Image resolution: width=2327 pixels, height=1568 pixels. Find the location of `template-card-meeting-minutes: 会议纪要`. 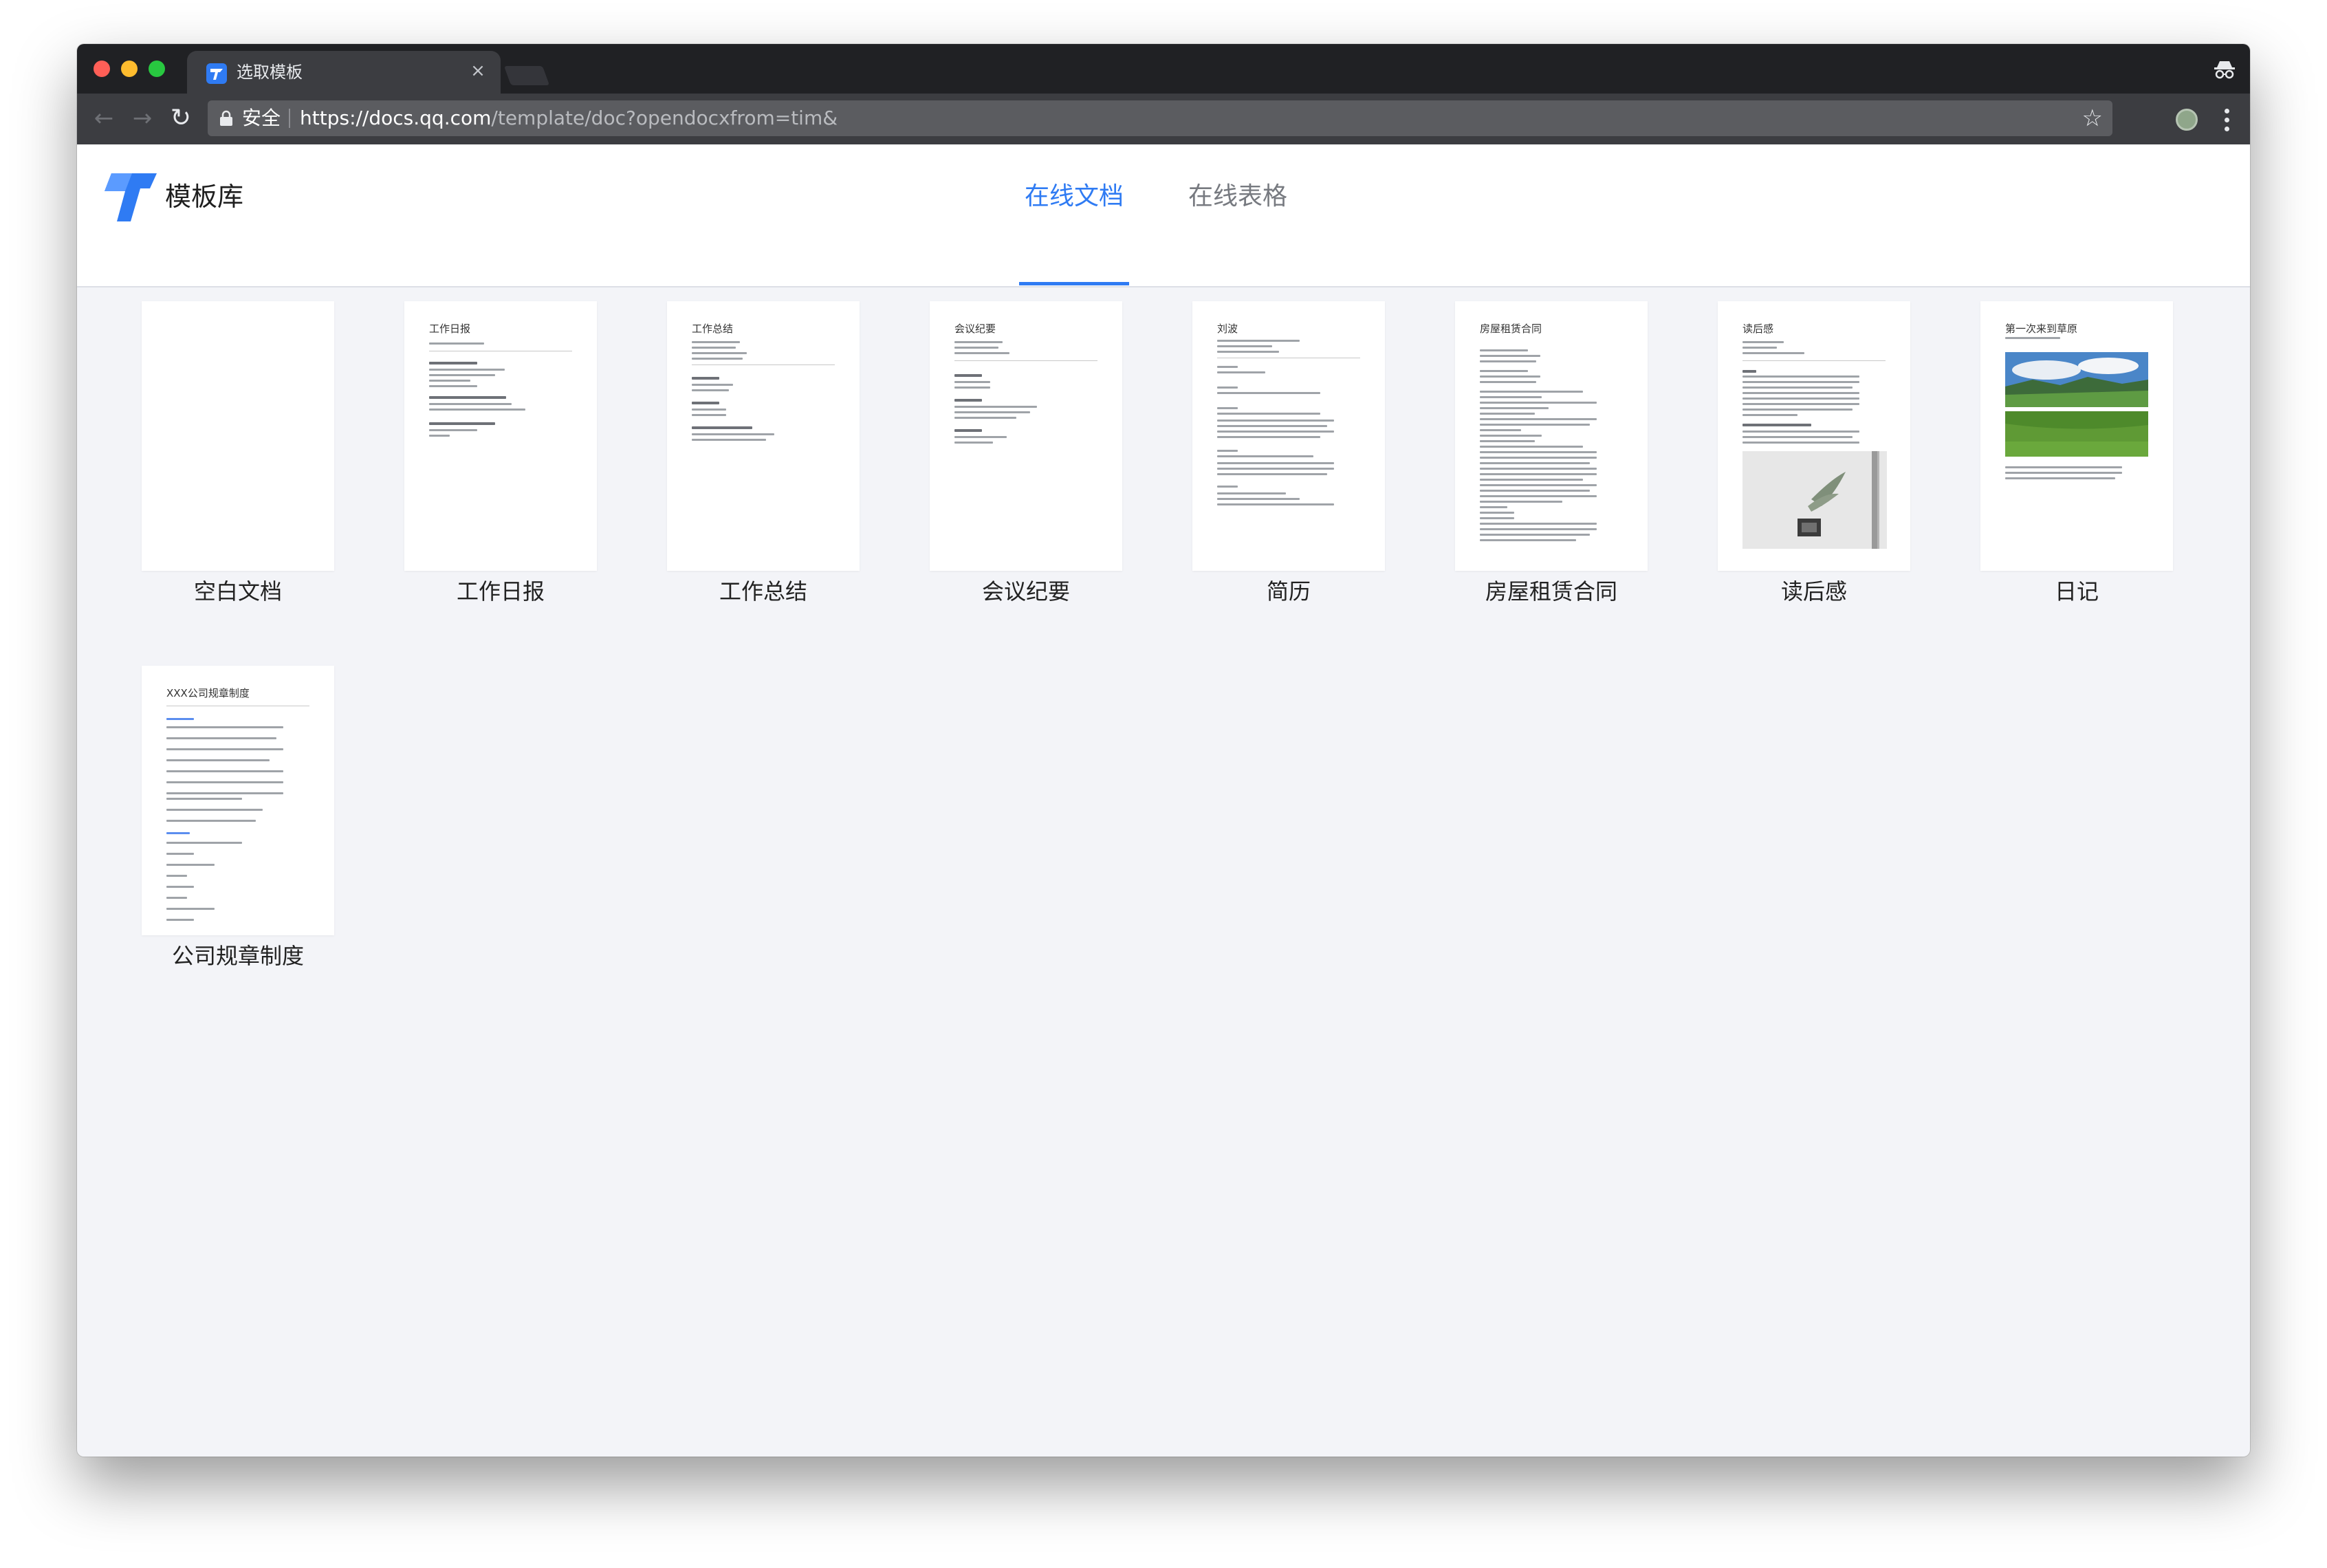

template-card-meeting-minutes: 会议纪要 is located at coordinates (1026, 436).